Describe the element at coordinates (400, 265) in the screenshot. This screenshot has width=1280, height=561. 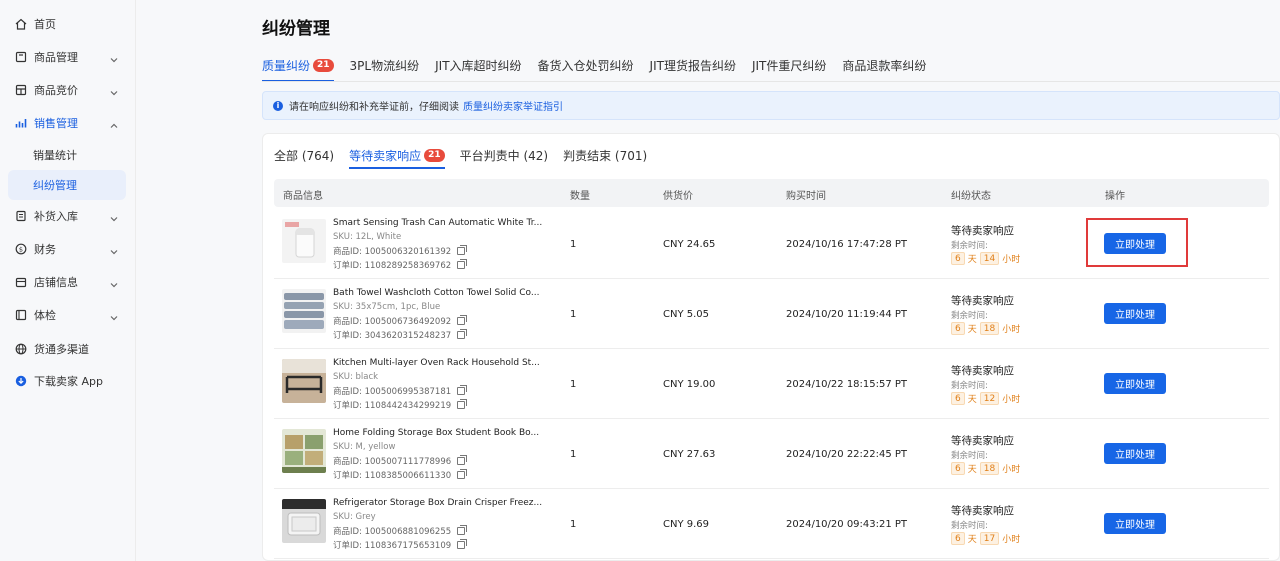
I see `order-id: 订单ID: 1108289258369762` at that location.